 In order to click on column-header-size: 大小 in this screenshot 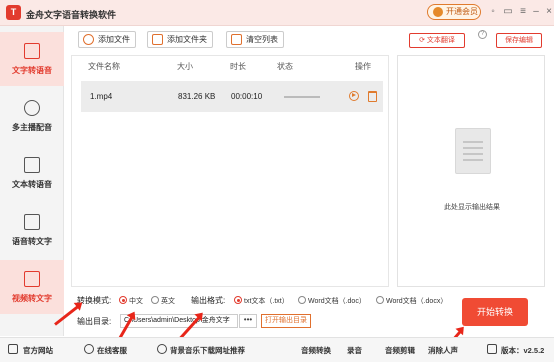, I will do `click(185, 66)`.